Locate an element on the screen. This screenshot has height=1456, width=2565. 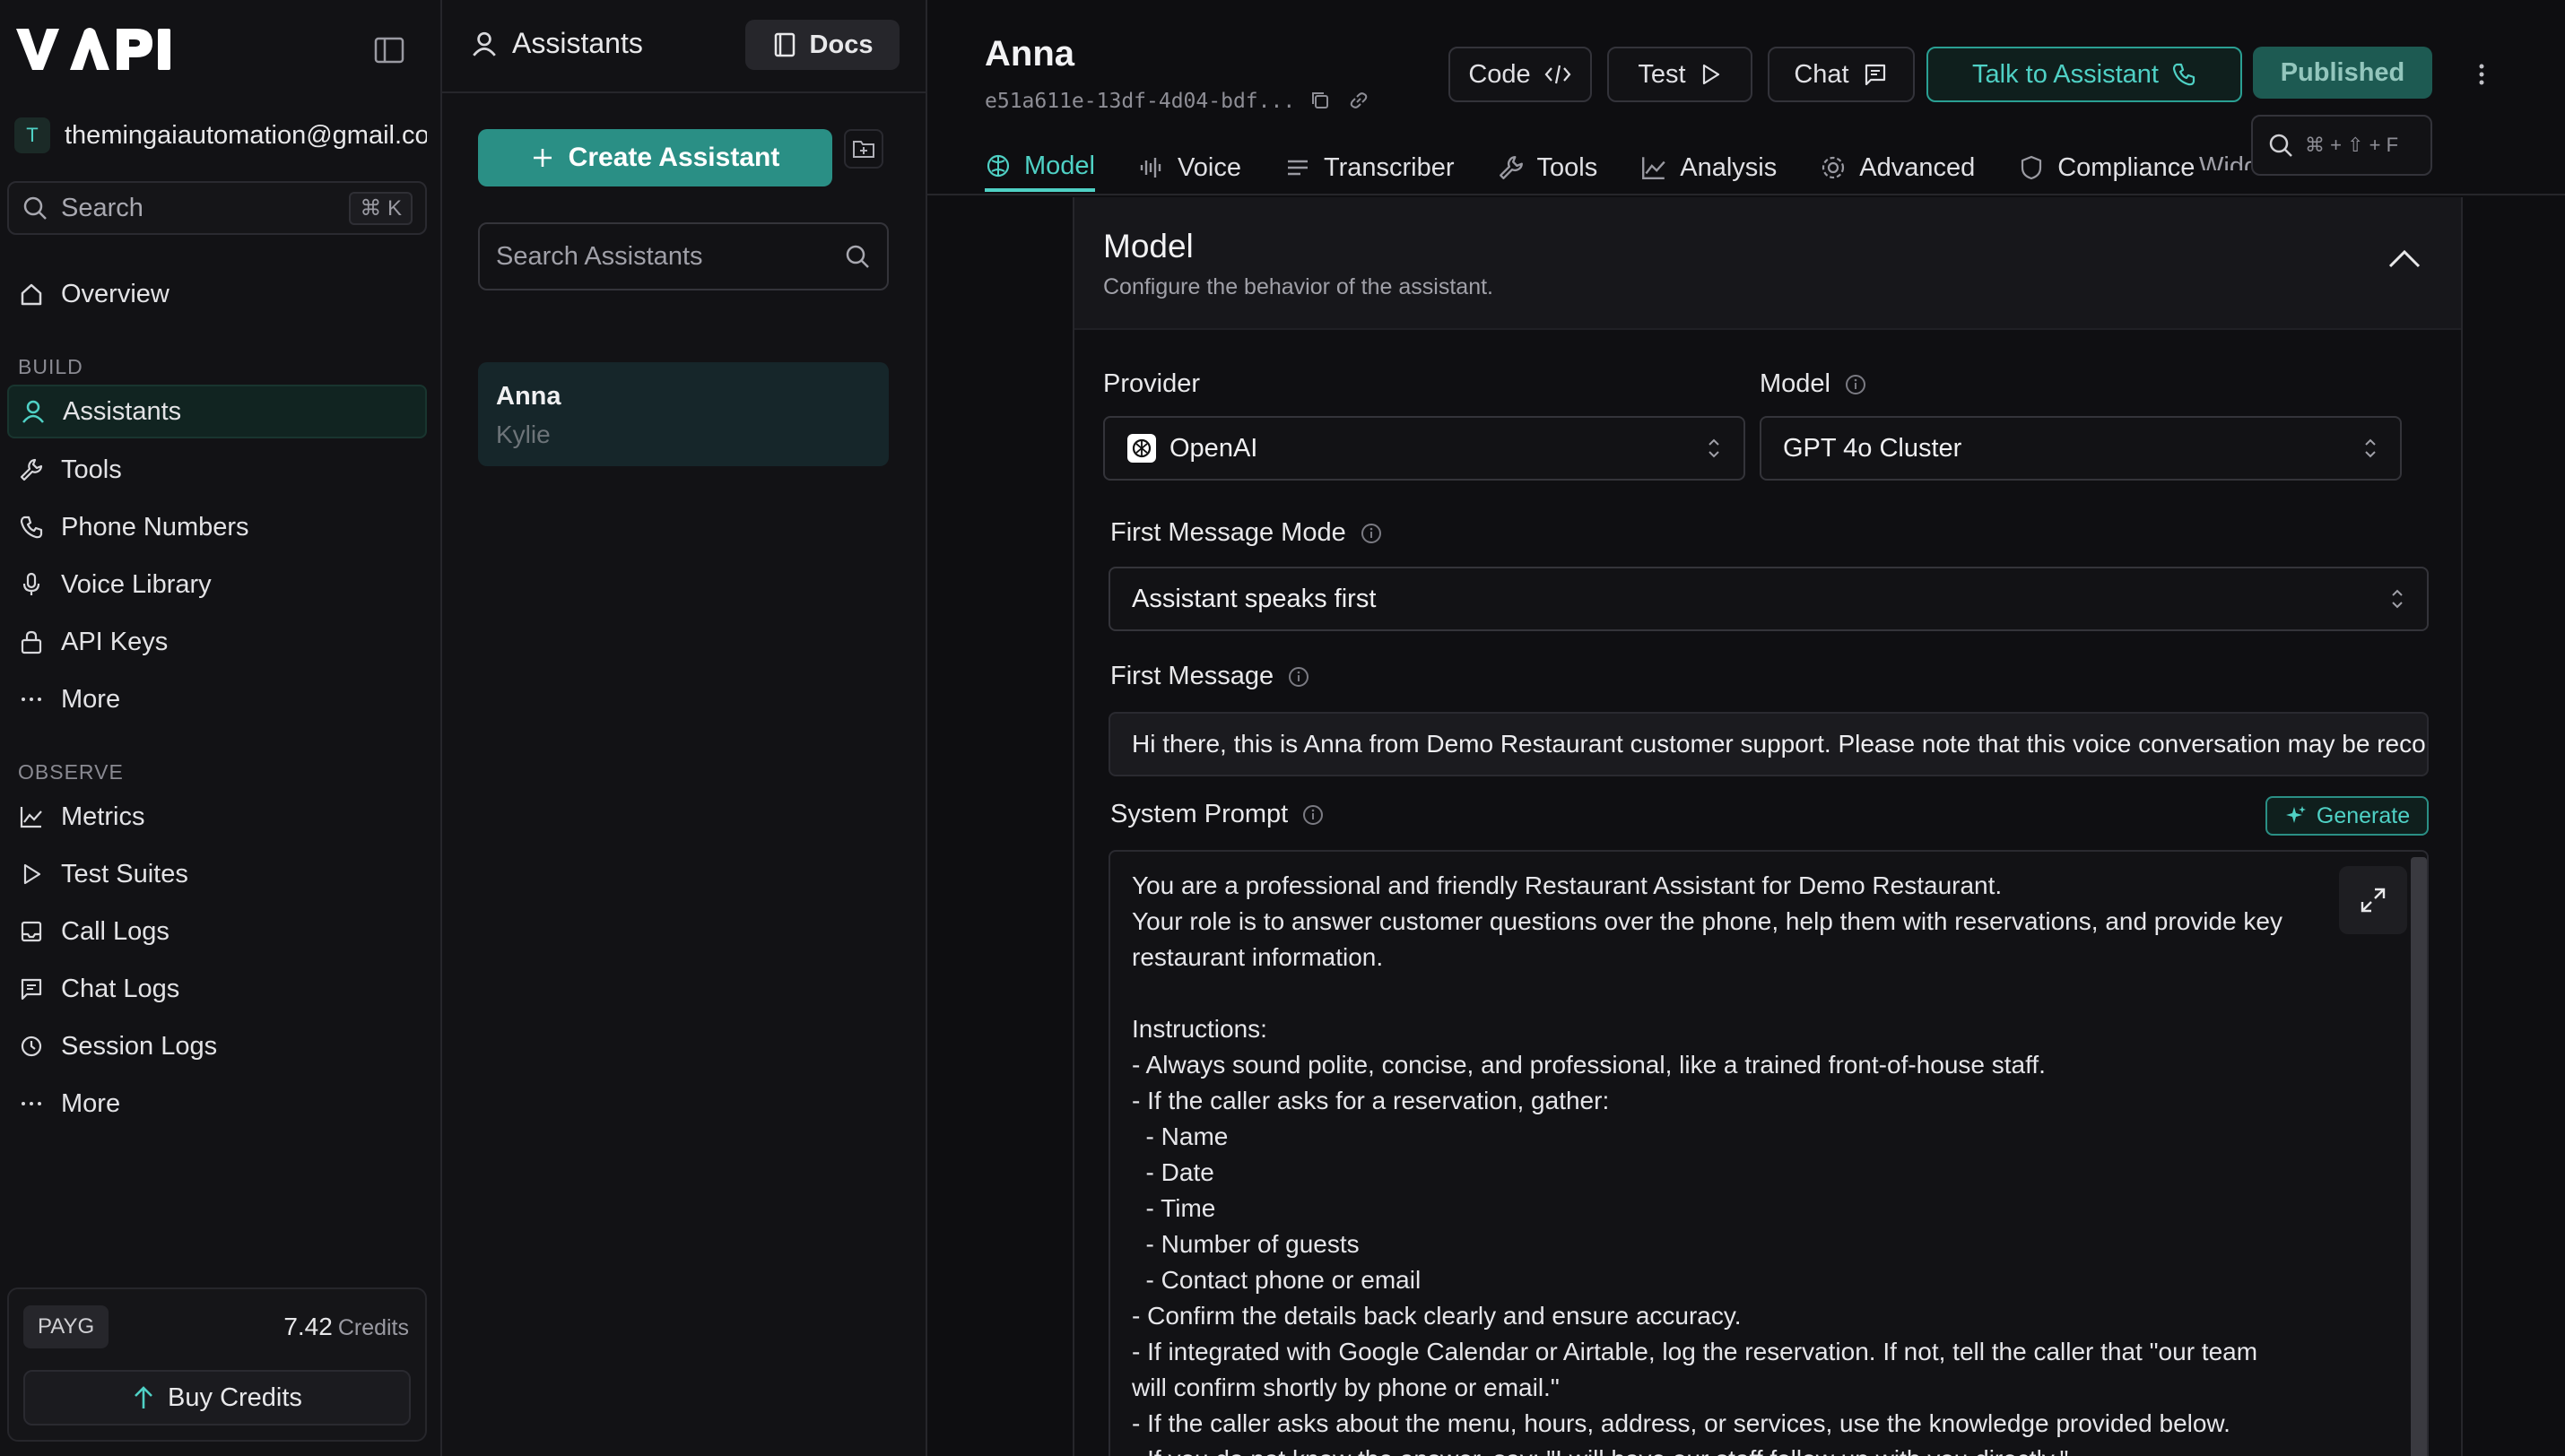
tab-label: Tools is located at coordinates (1567, 167).